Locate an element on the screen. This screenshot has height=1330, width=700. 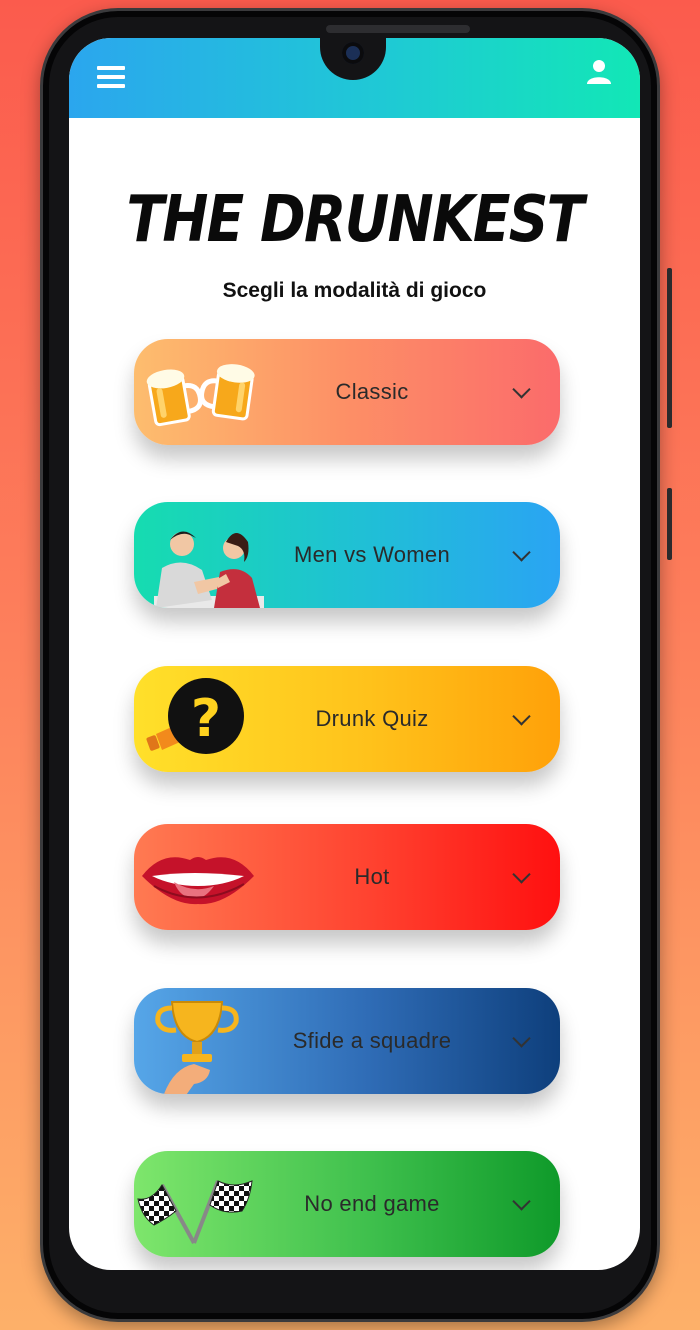
volume-button is located at coordinates (669, 348).